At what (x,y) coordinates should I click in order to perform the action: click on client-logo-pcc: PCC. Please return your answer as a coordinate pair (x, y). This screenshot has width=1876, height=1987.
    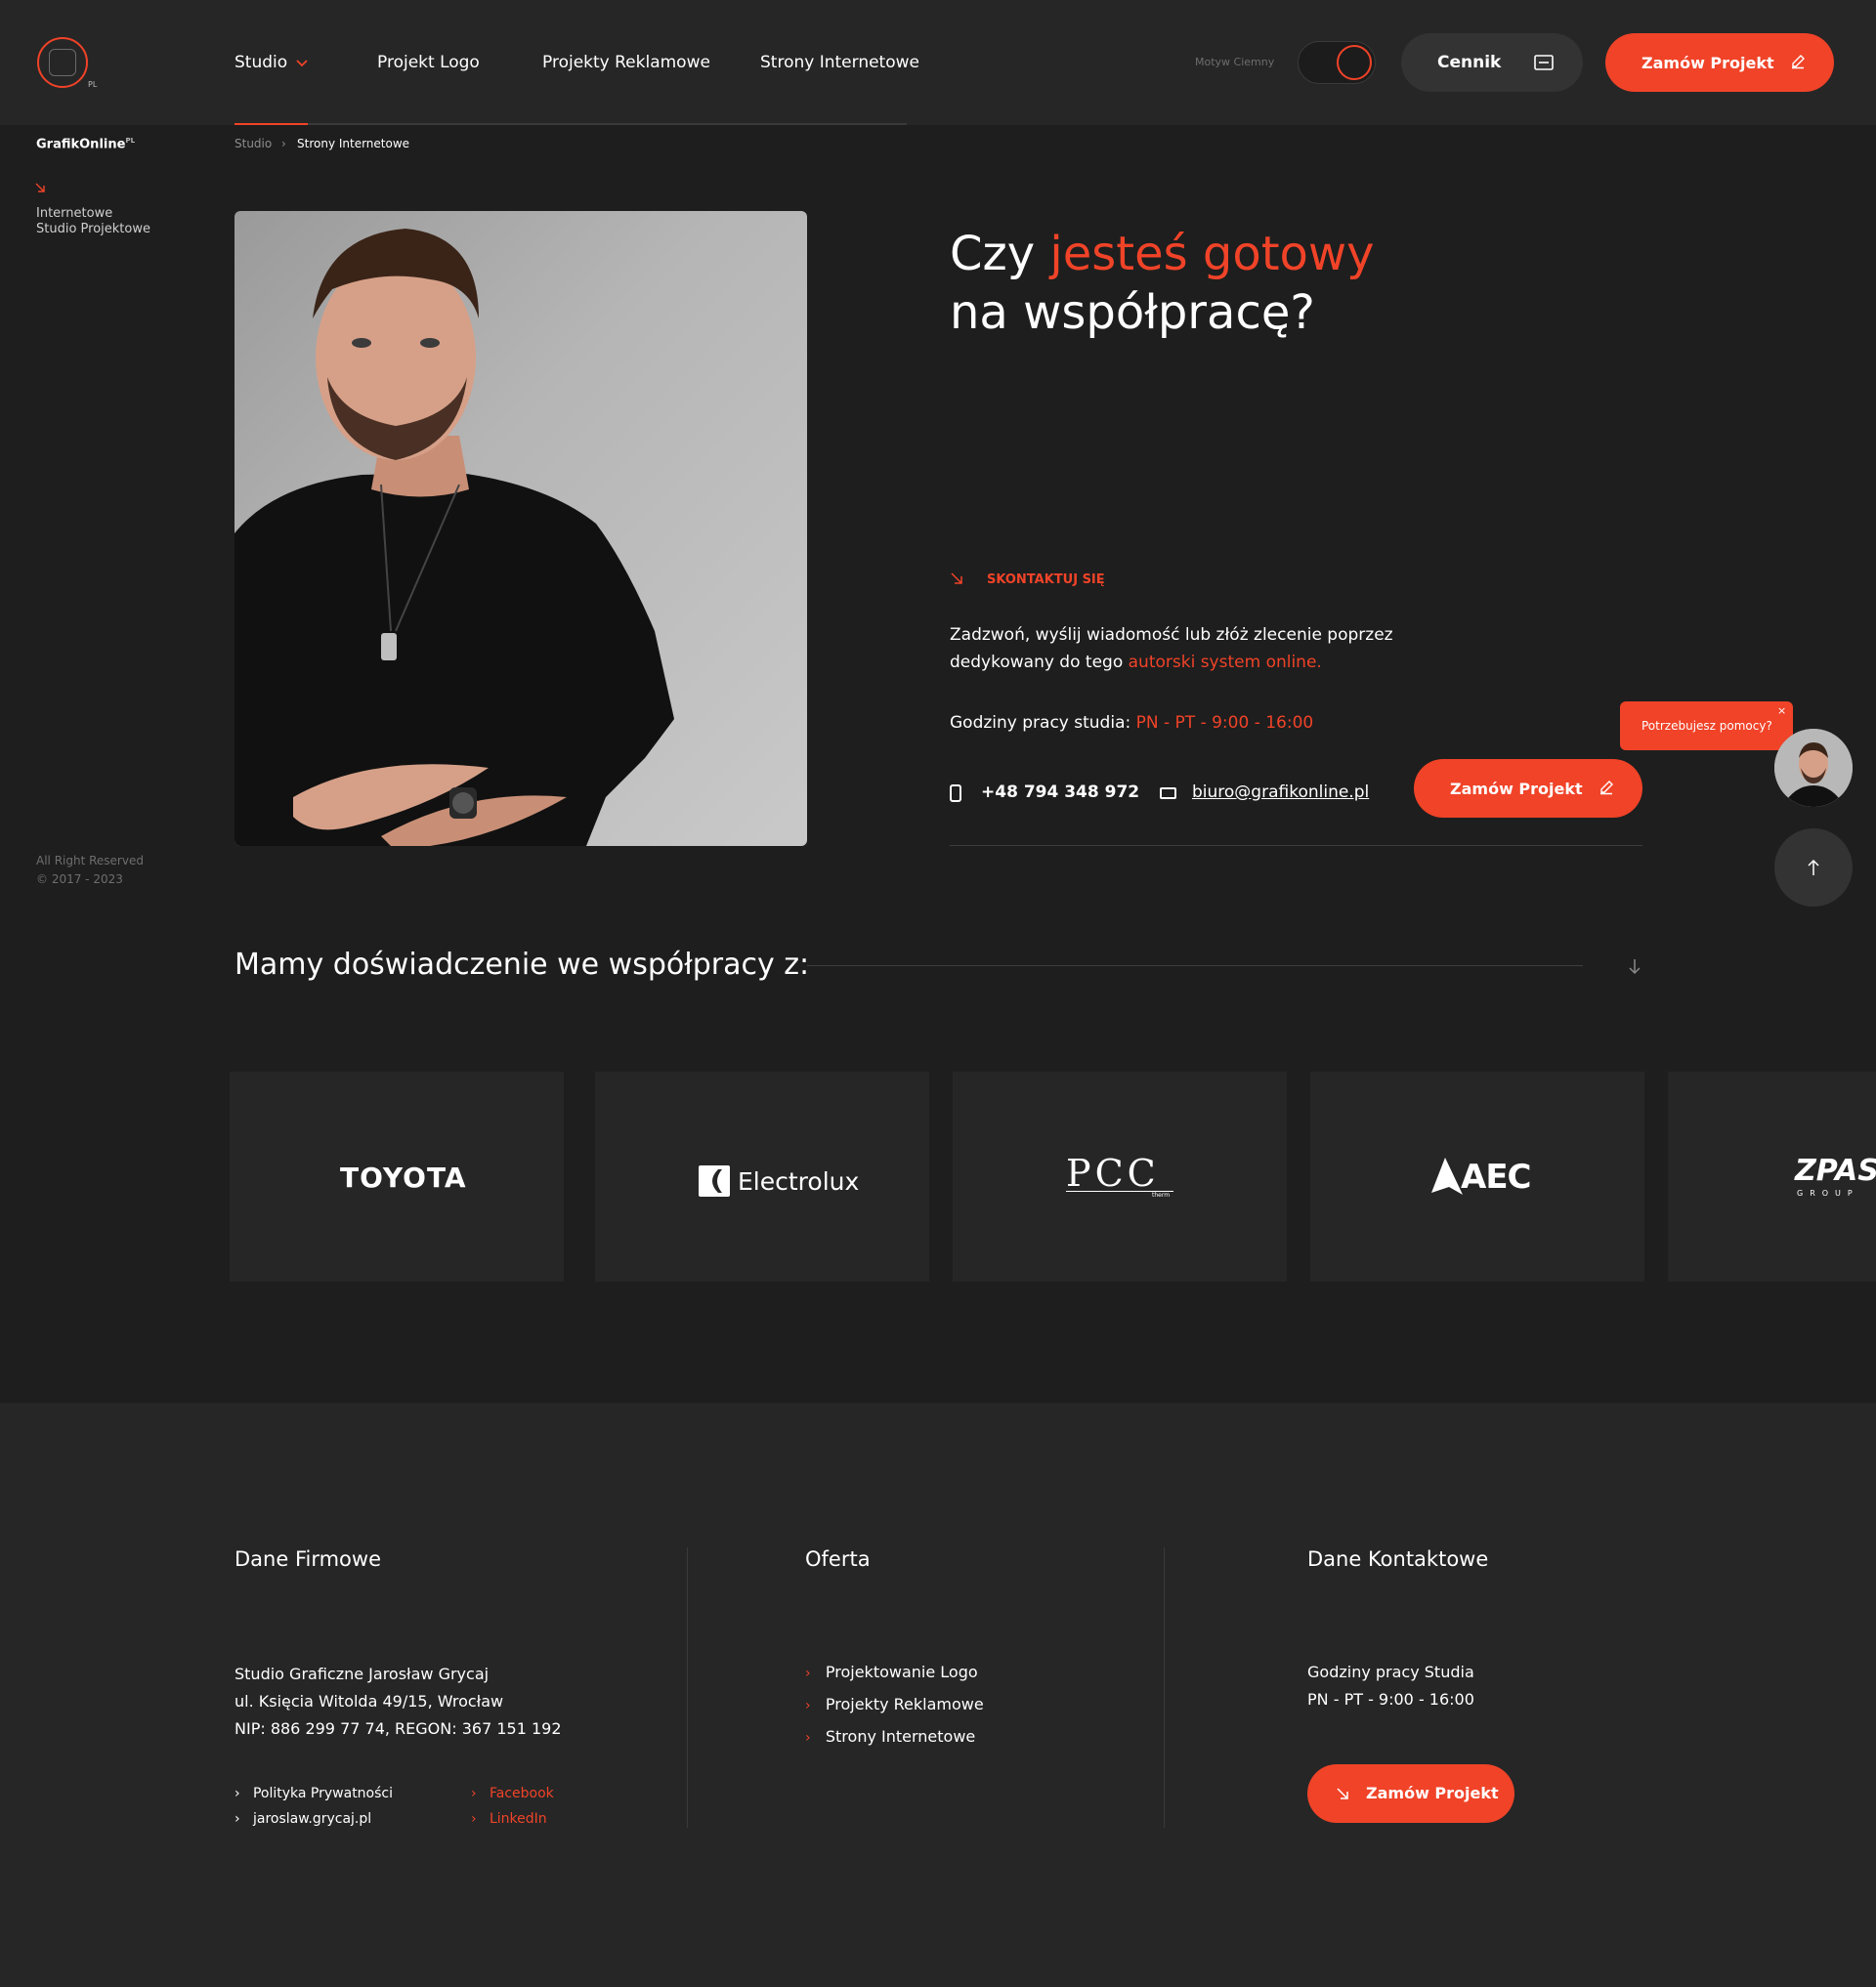
    Looking at the image, I should click on (1113, 1174).